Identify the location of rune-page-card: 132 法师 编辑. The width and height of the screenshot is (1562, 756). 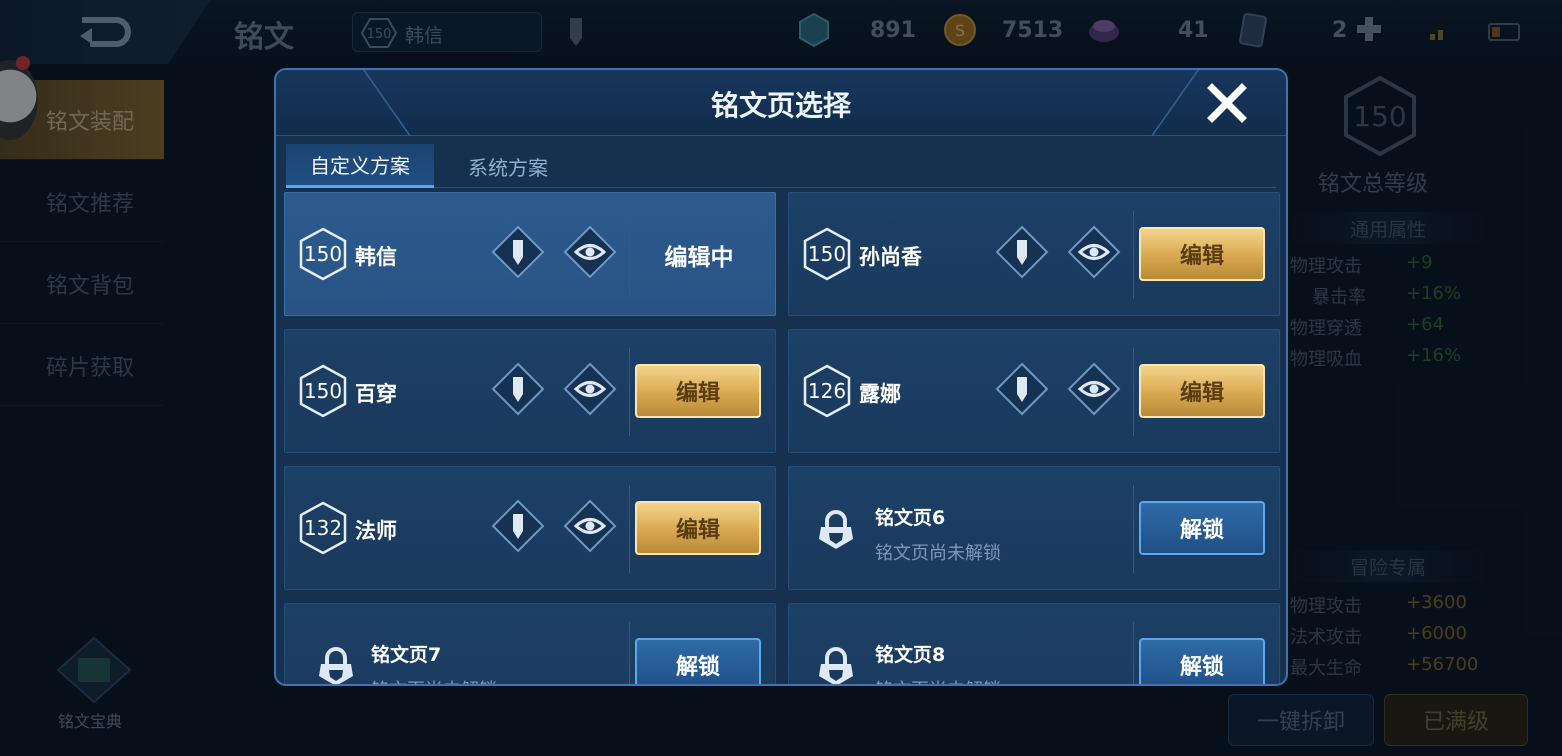
(530, 528).